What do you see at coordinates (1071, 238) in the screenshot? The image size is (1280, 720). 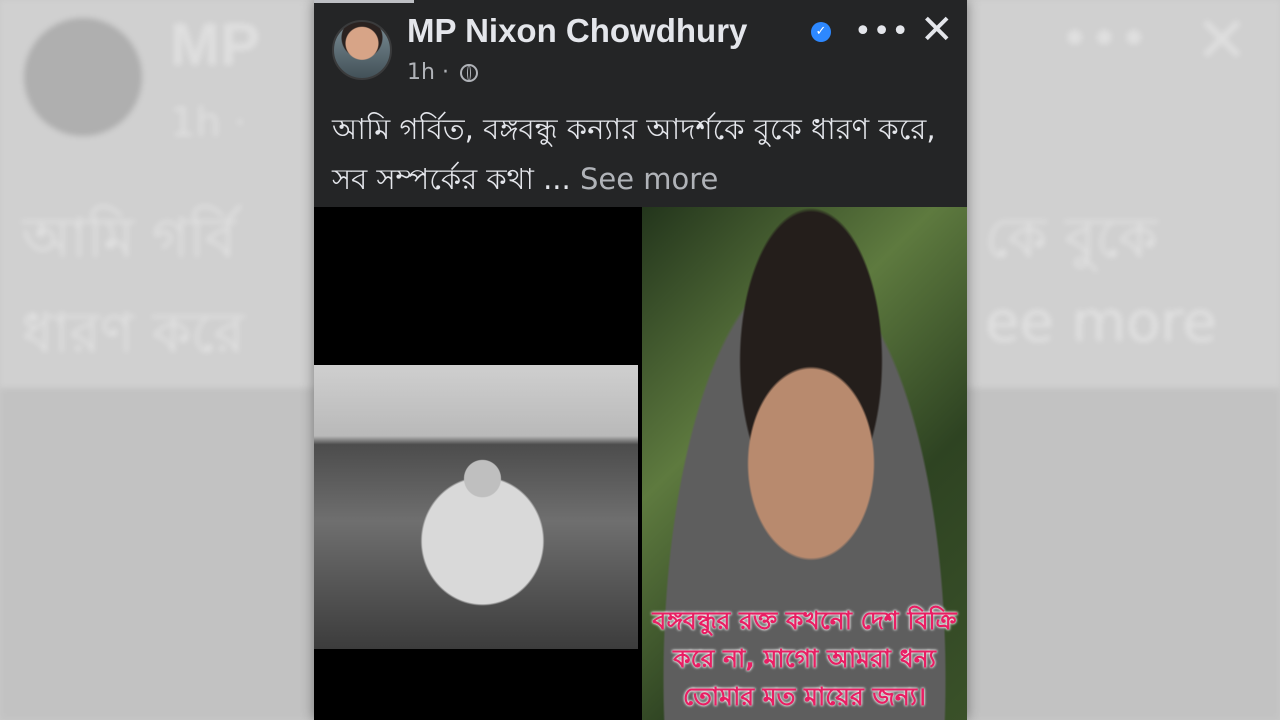 I see `blurred-text-right1: কে বুকে` at bounding box center [1071, 238].